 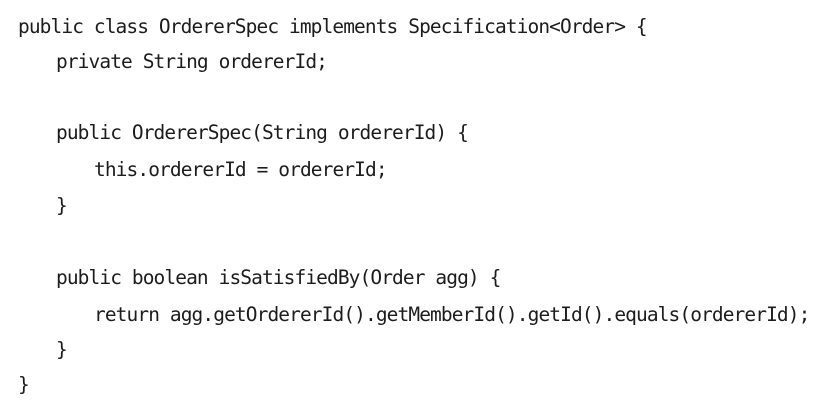 What do you see at coordinates (62, 349) in the screenshot?
I see `code-line-method-close: }` at bounding box center [62, 349].